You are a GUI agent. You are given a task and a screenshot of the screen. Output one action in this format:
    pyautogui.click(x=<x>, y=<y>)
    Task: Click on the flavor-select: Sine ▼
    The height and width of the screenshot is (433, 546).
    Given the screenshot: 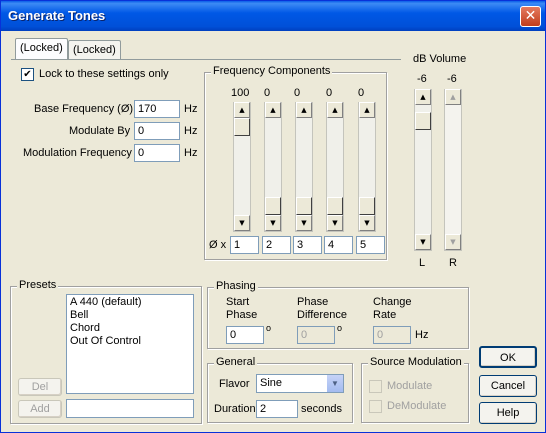 What is the action you would take?
    pyautogui.click(x=300, y=383)
    